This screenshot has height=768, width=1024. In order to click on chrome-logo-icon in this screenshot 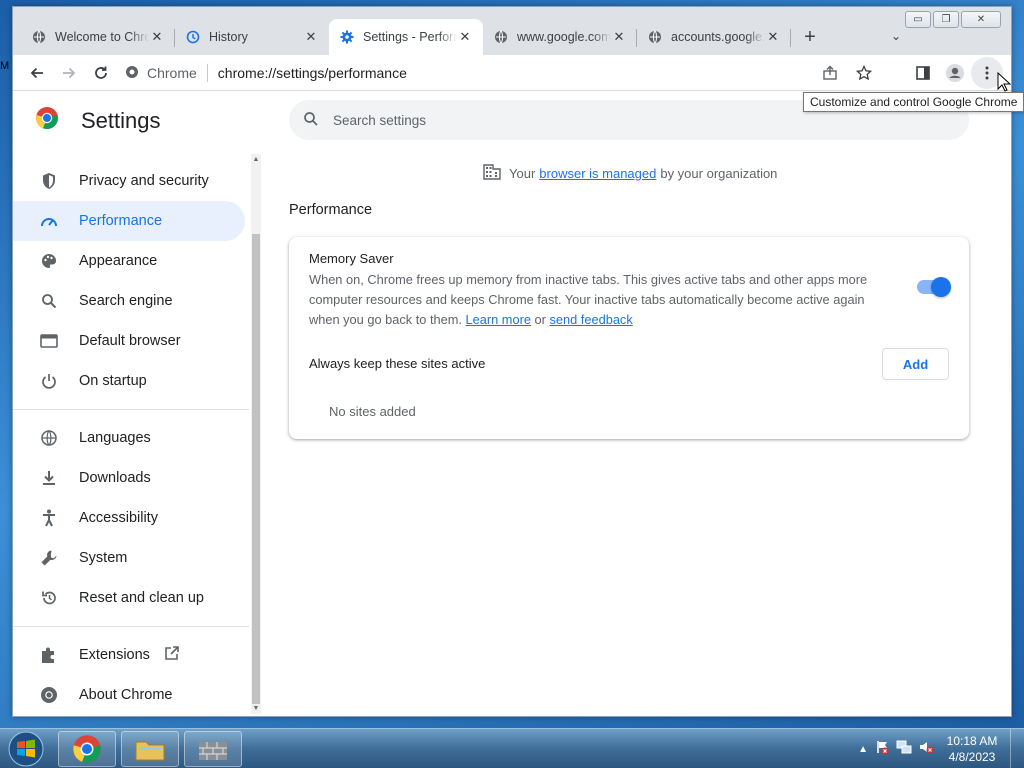, I will do `click(47, 120)`.